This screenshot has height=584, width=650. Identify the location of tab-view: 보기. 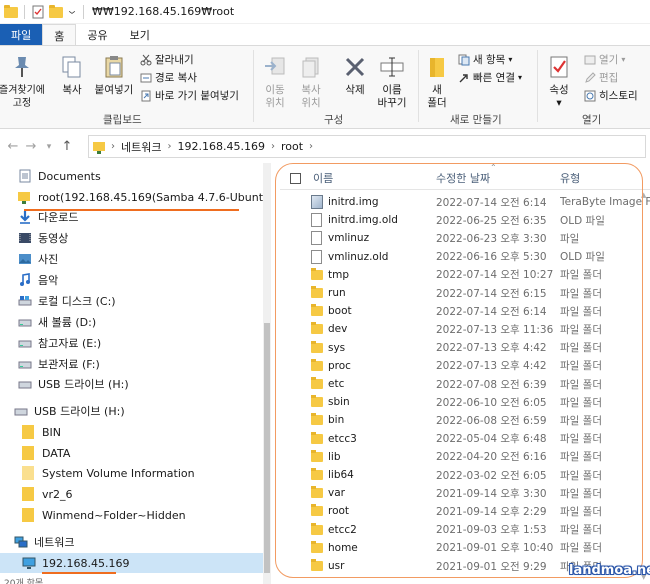
(140, 35).